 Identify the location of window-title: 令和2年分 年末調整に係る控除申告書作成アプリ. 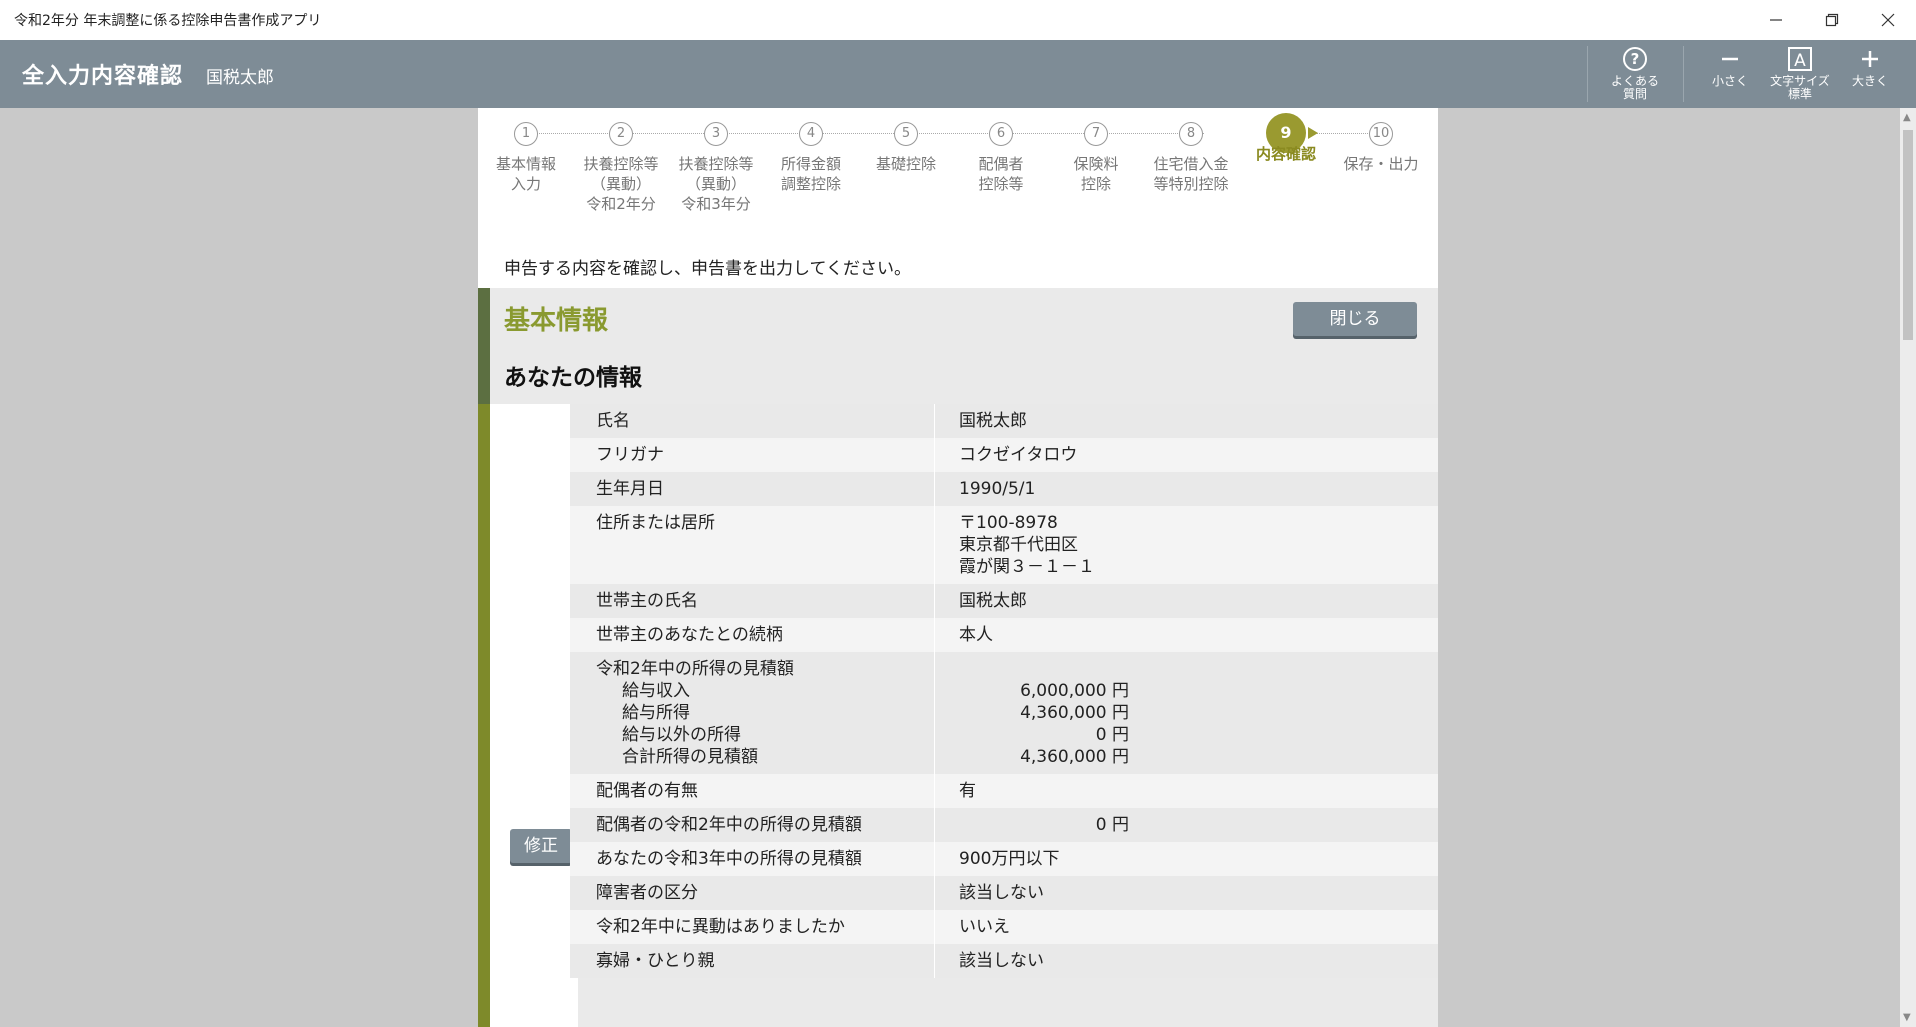
(168, 21).